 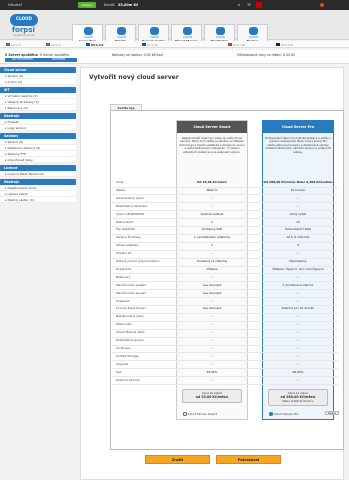 What do you see at coordinates (38, 174) in the screenshot?
I see `sidebar-item: Licence Plesk Panelu (0)` at bounding box center [38, 174].